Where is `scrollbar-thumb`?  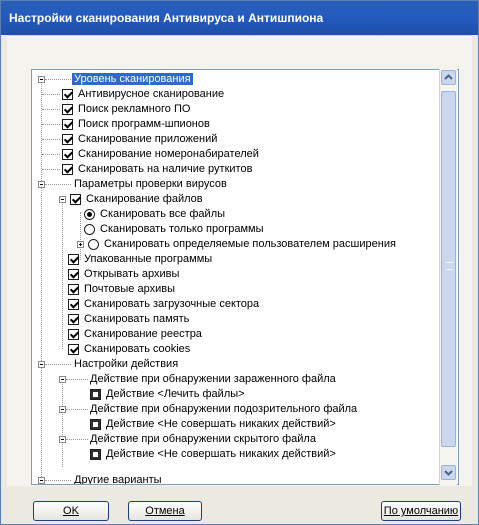 scrollbar-thumb is located at coordinates (448, 269).